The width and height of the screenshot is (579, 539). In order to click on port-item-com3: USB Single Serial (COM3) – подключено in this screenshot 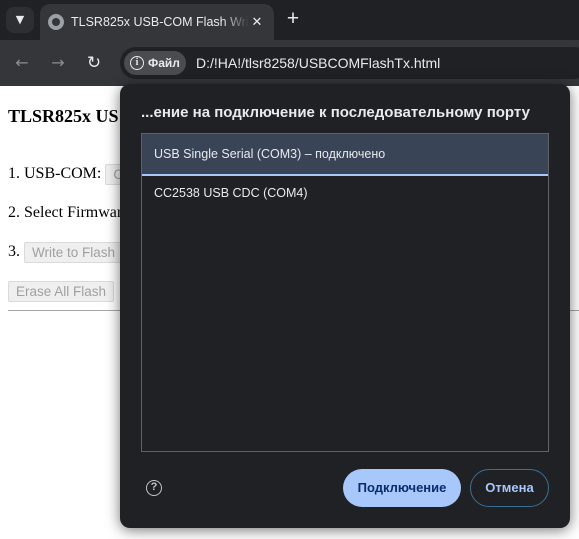, I will do `click(345, 155)`.